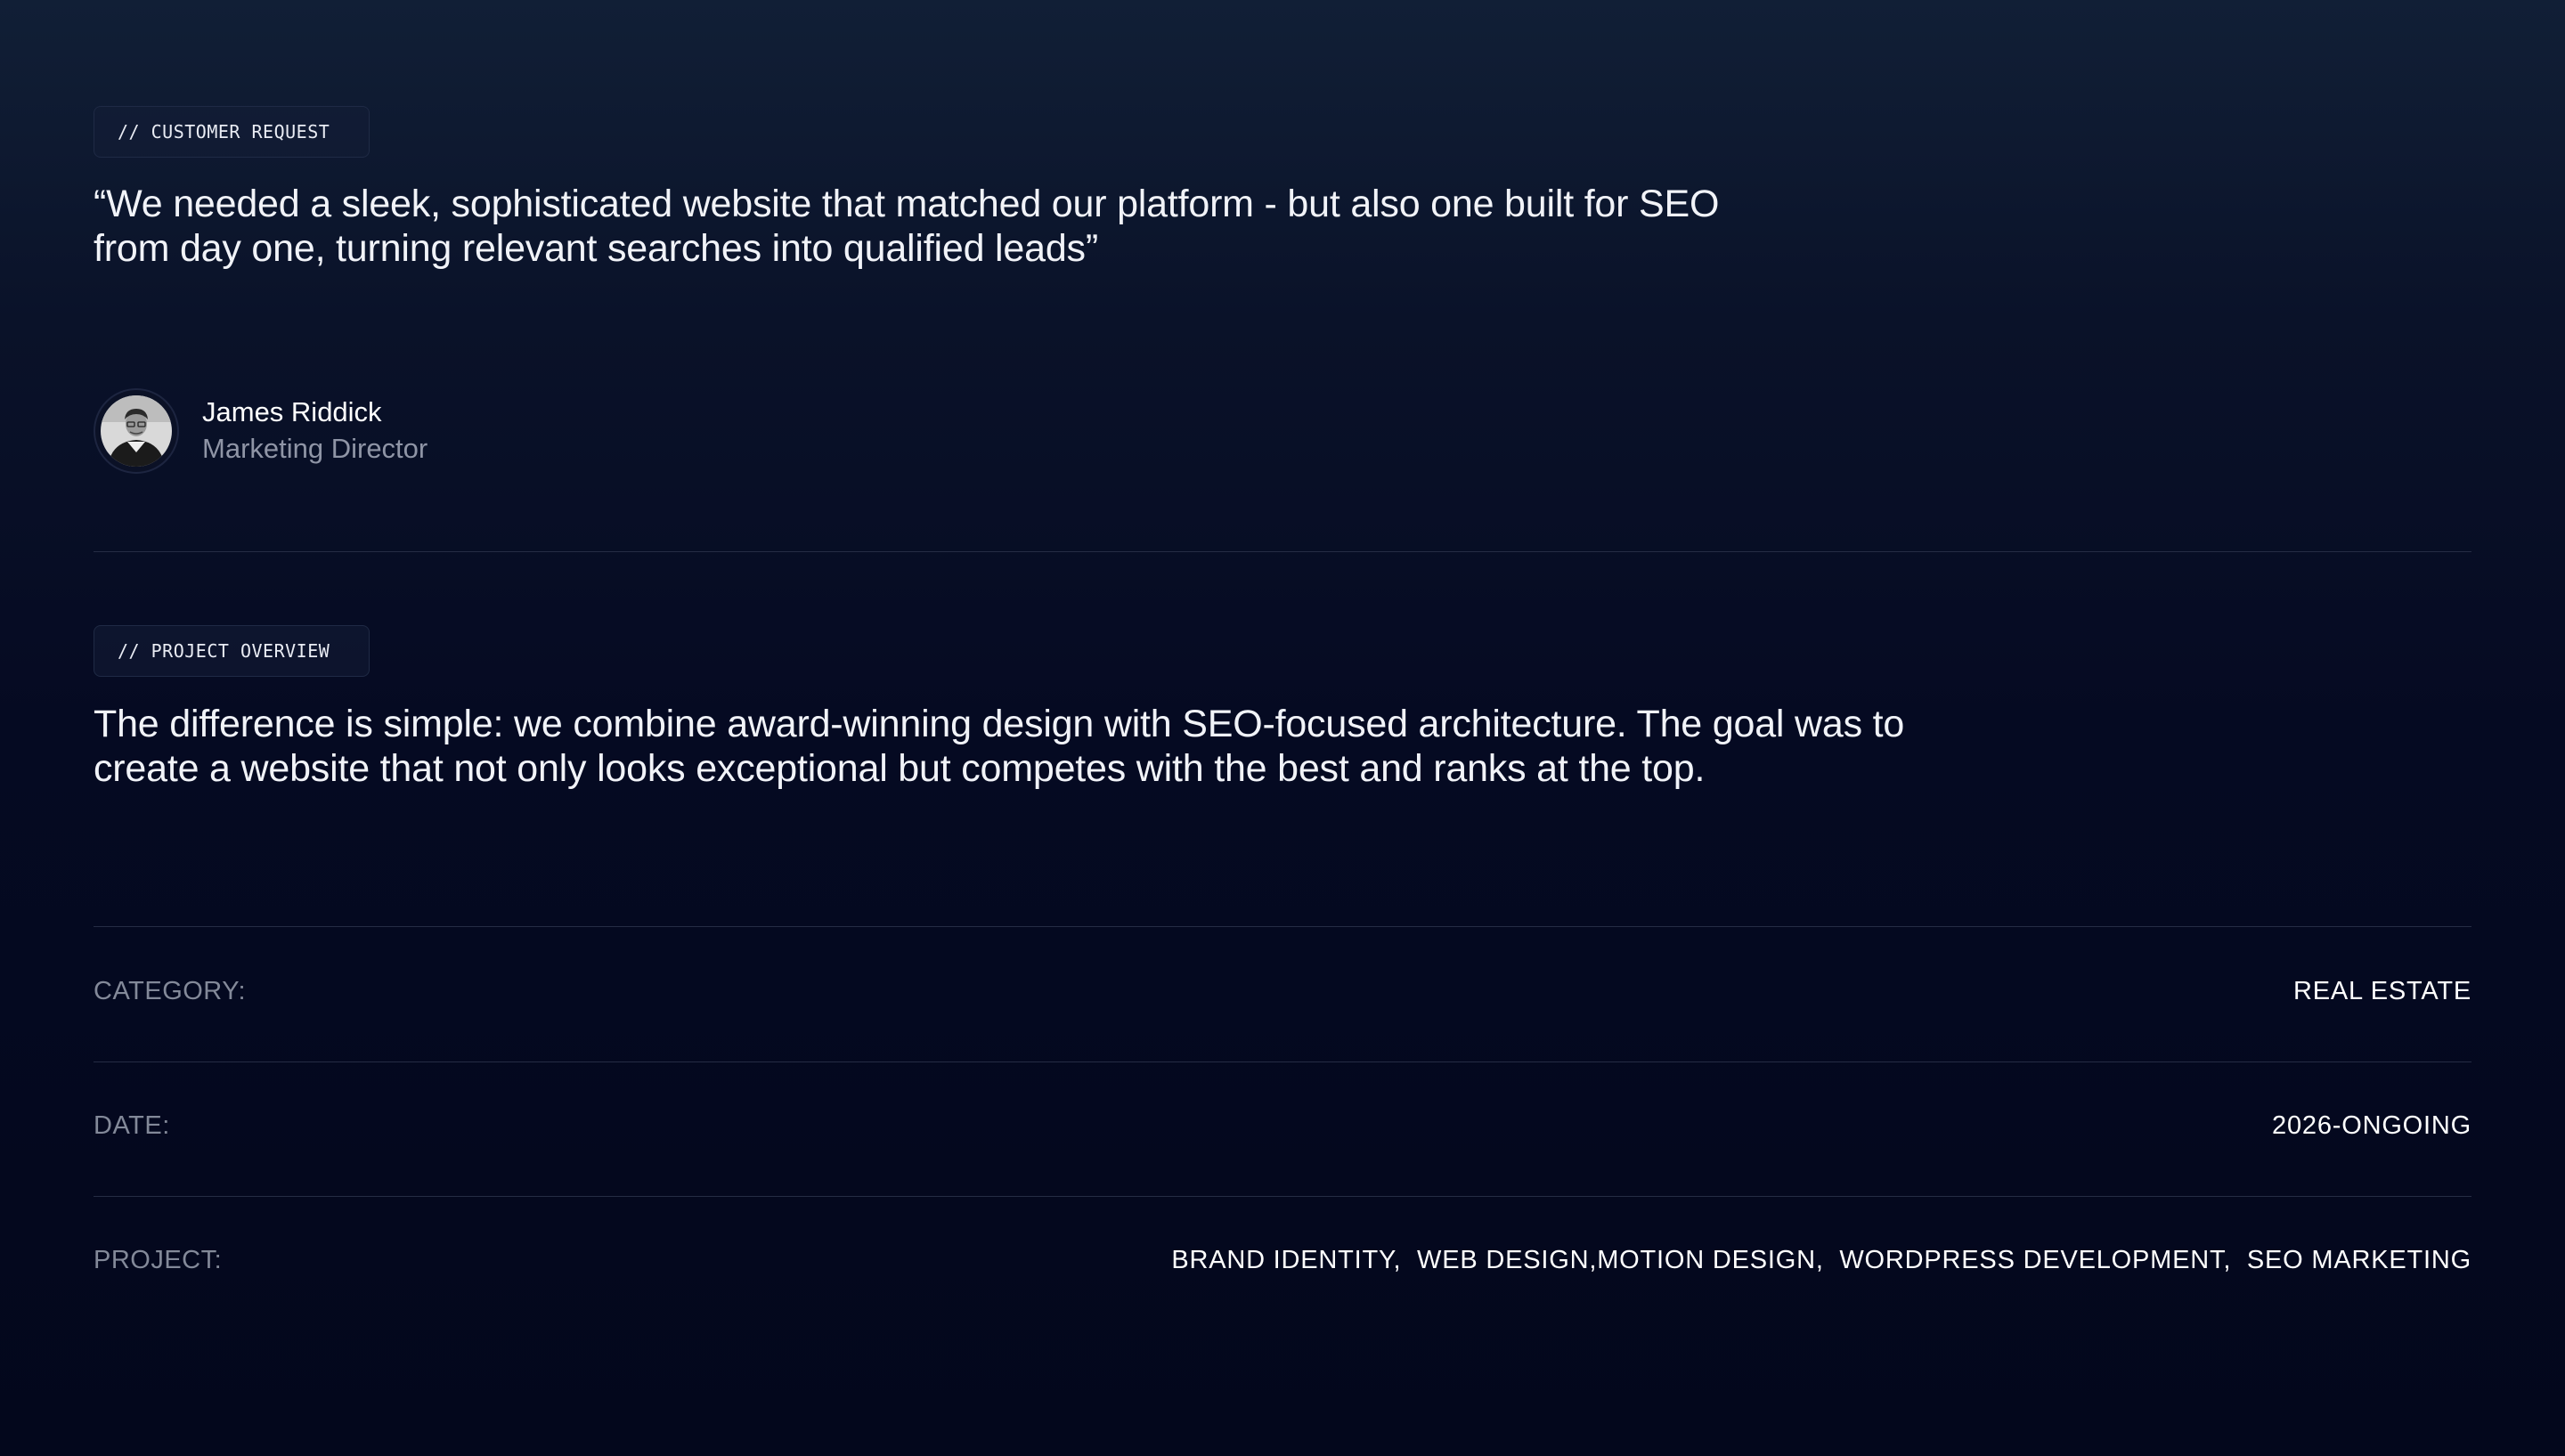  I want to click on quote-author: James Riddick Marketing Director, so click(261, 431).